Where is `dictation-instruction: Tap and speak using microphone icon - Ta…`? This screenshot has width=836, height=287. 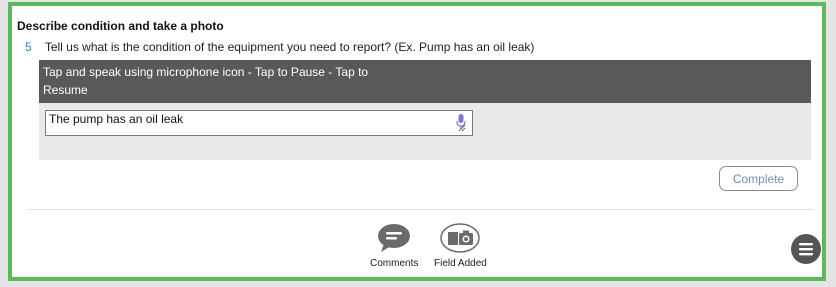
dictation-instruction: Tap and speak using microphone icon - Ta… is located at coordinates (206, 81).